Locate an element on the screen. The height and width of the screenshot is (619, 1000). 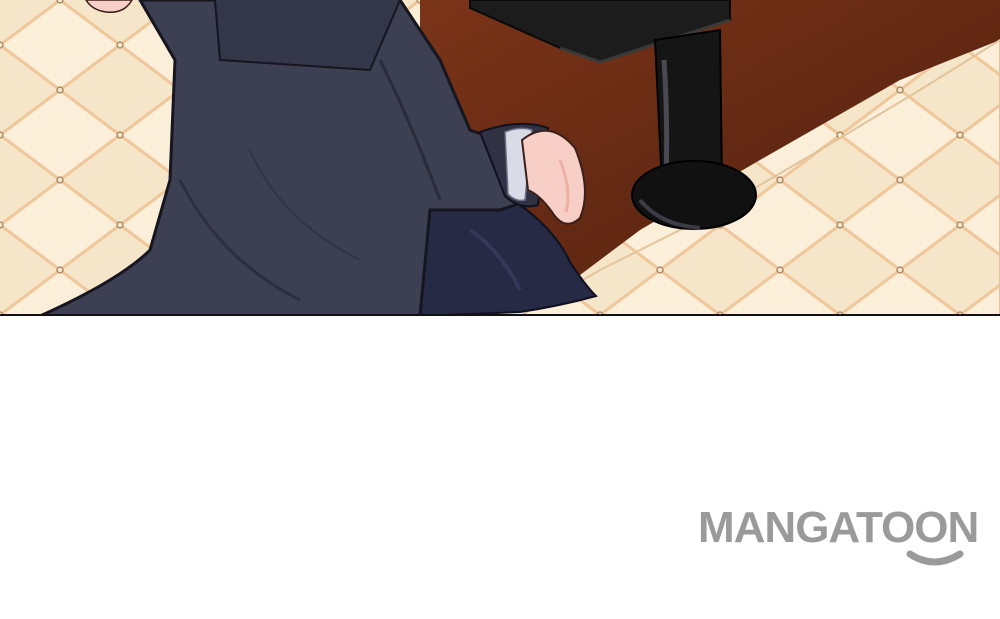
mangatoon-watermark: MANGATOON is located at coordinates (849, 541).